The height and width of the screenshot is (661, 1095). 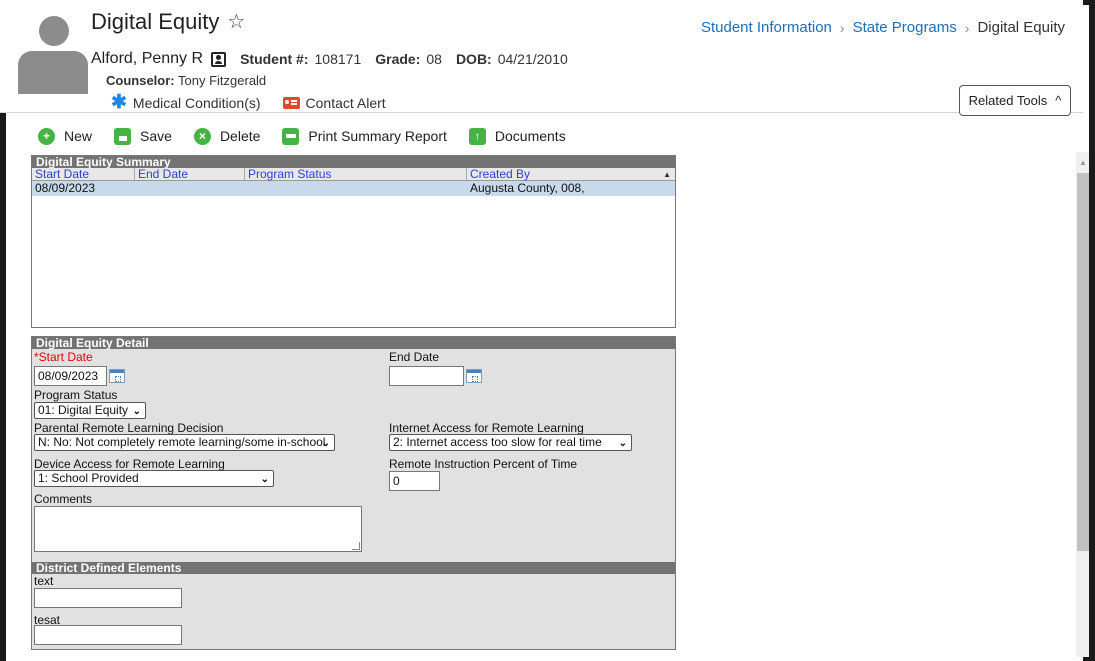 I want to click on summary-title: Digital Equity Summary, so click(x=353, y=162).